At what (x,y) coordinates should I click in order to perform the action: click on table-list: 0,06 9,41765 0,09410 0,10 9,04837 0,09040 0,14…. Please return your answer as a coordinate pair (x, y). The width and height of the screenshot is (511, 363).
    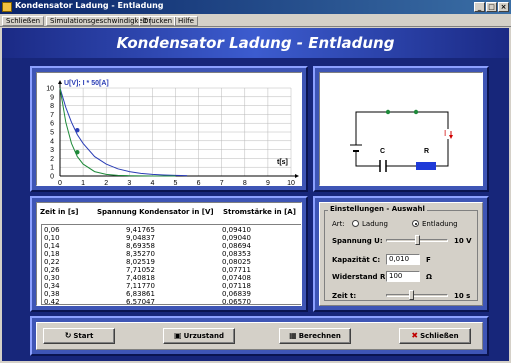
    Looking at the image, I should click on (171, 264).